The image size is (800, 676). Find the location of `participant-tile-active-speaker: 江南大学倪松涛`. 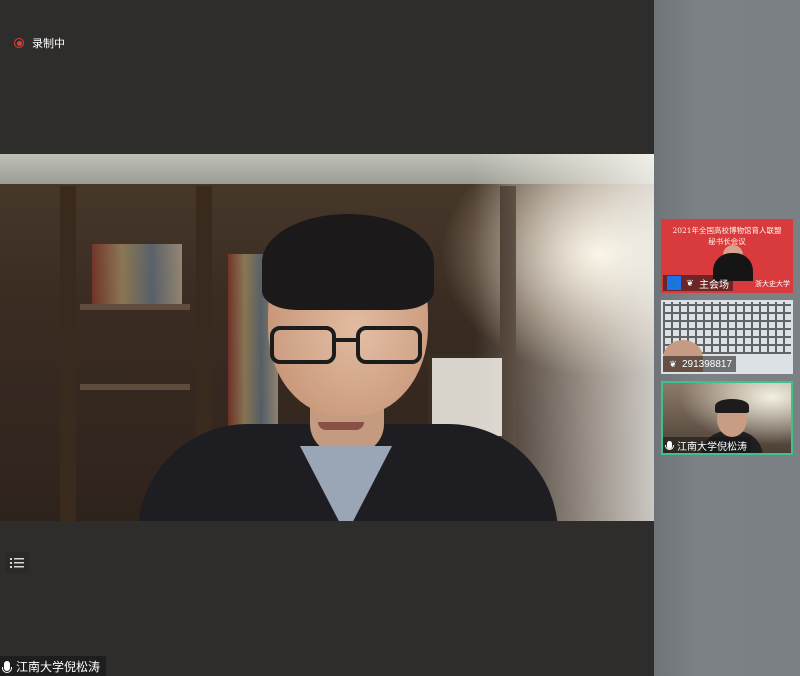

participant-tile-active-speaker: 江南大学倪松涛 is located at coordinates (727, 418).